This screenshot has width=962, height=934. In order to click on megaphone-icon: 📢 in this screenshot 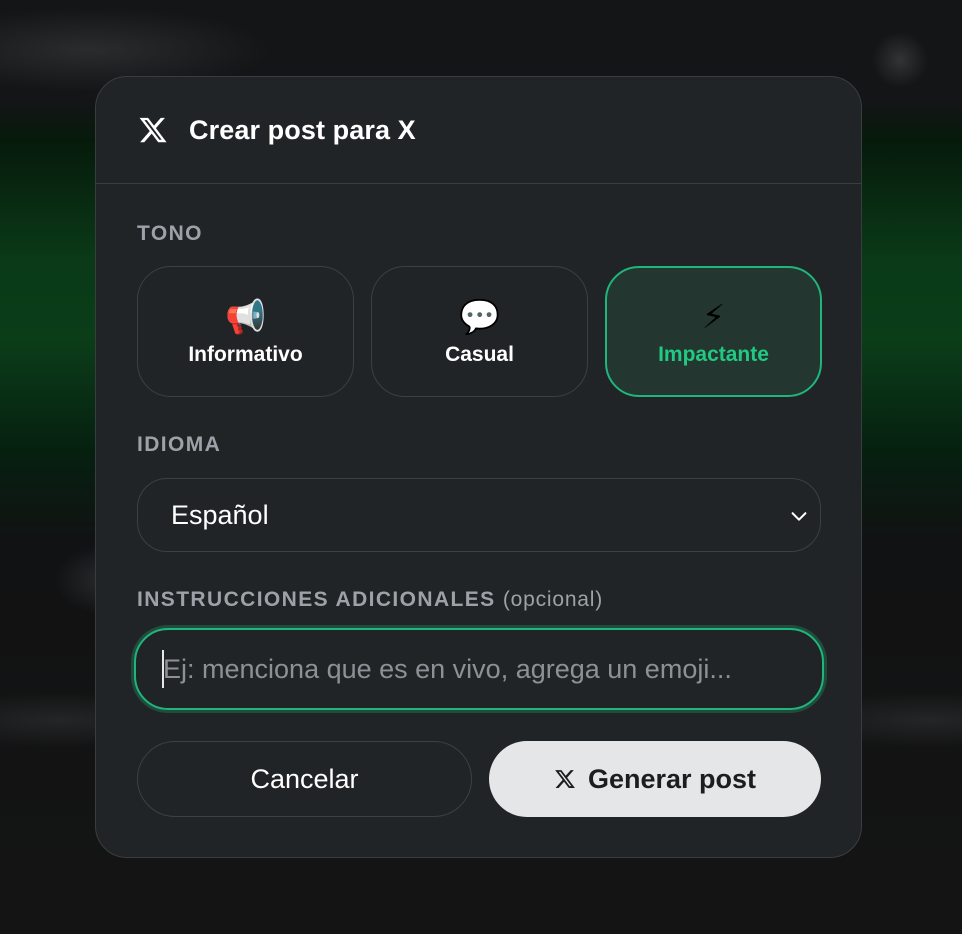, I will do `click(245, 316)`.